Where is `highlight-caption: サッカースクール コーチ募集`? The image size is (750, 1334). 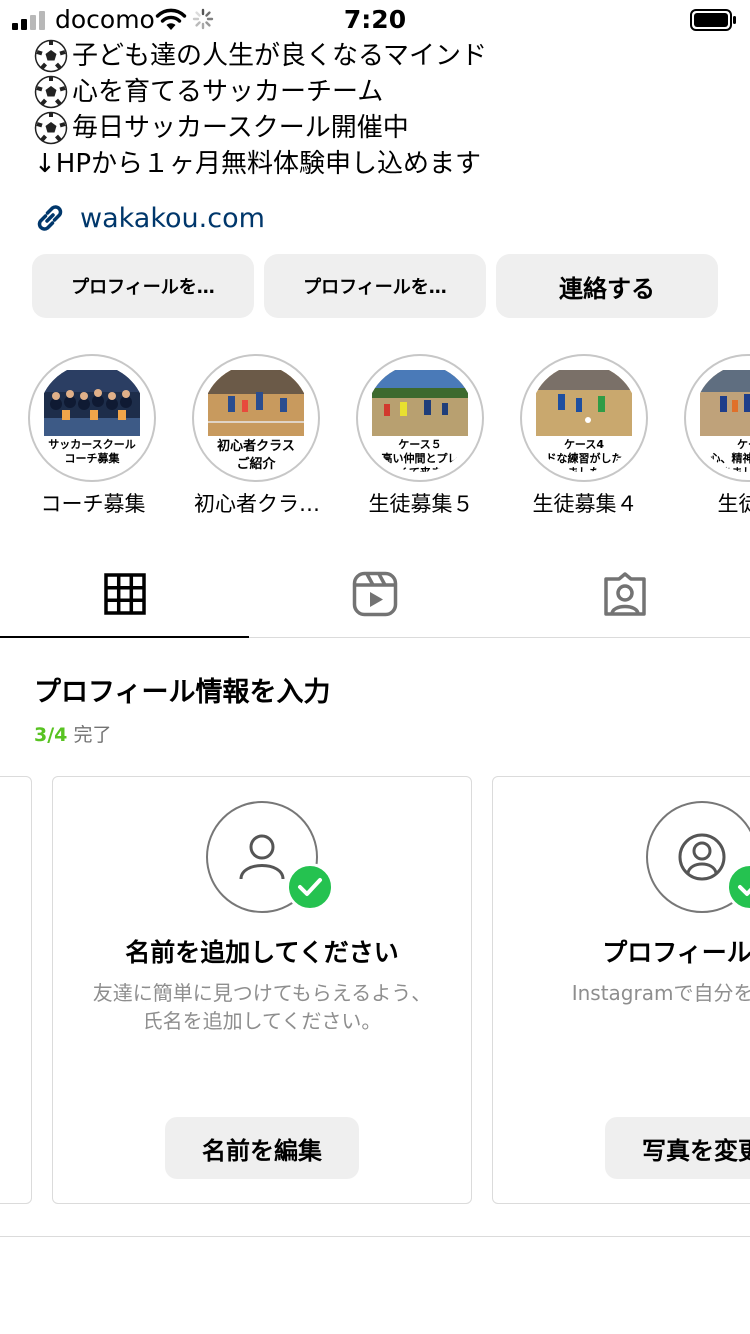 highlight-caption: サッカースクール コーチ募集 is located at coordinates (92, 451).